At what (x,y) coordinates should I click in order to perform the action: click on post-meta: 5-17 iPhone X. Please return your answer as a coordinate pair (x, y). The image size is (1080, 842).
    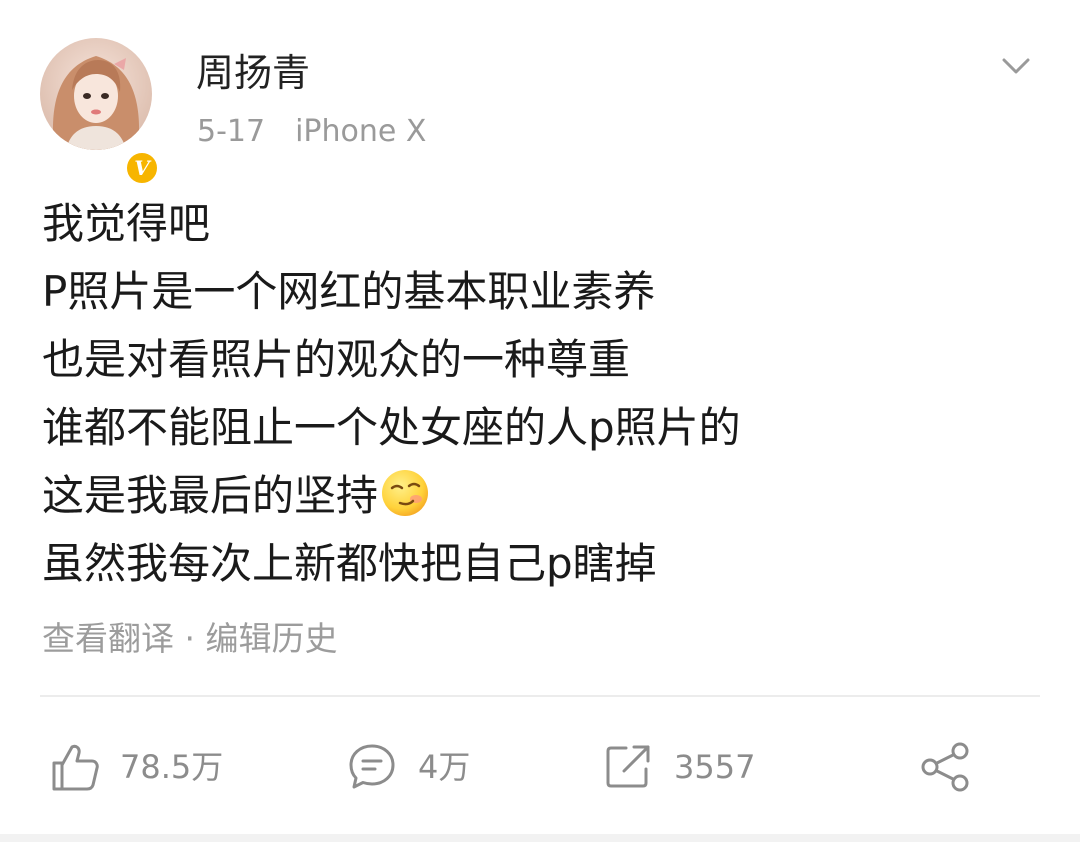
    Looking at the image, I should click on (311, 132).